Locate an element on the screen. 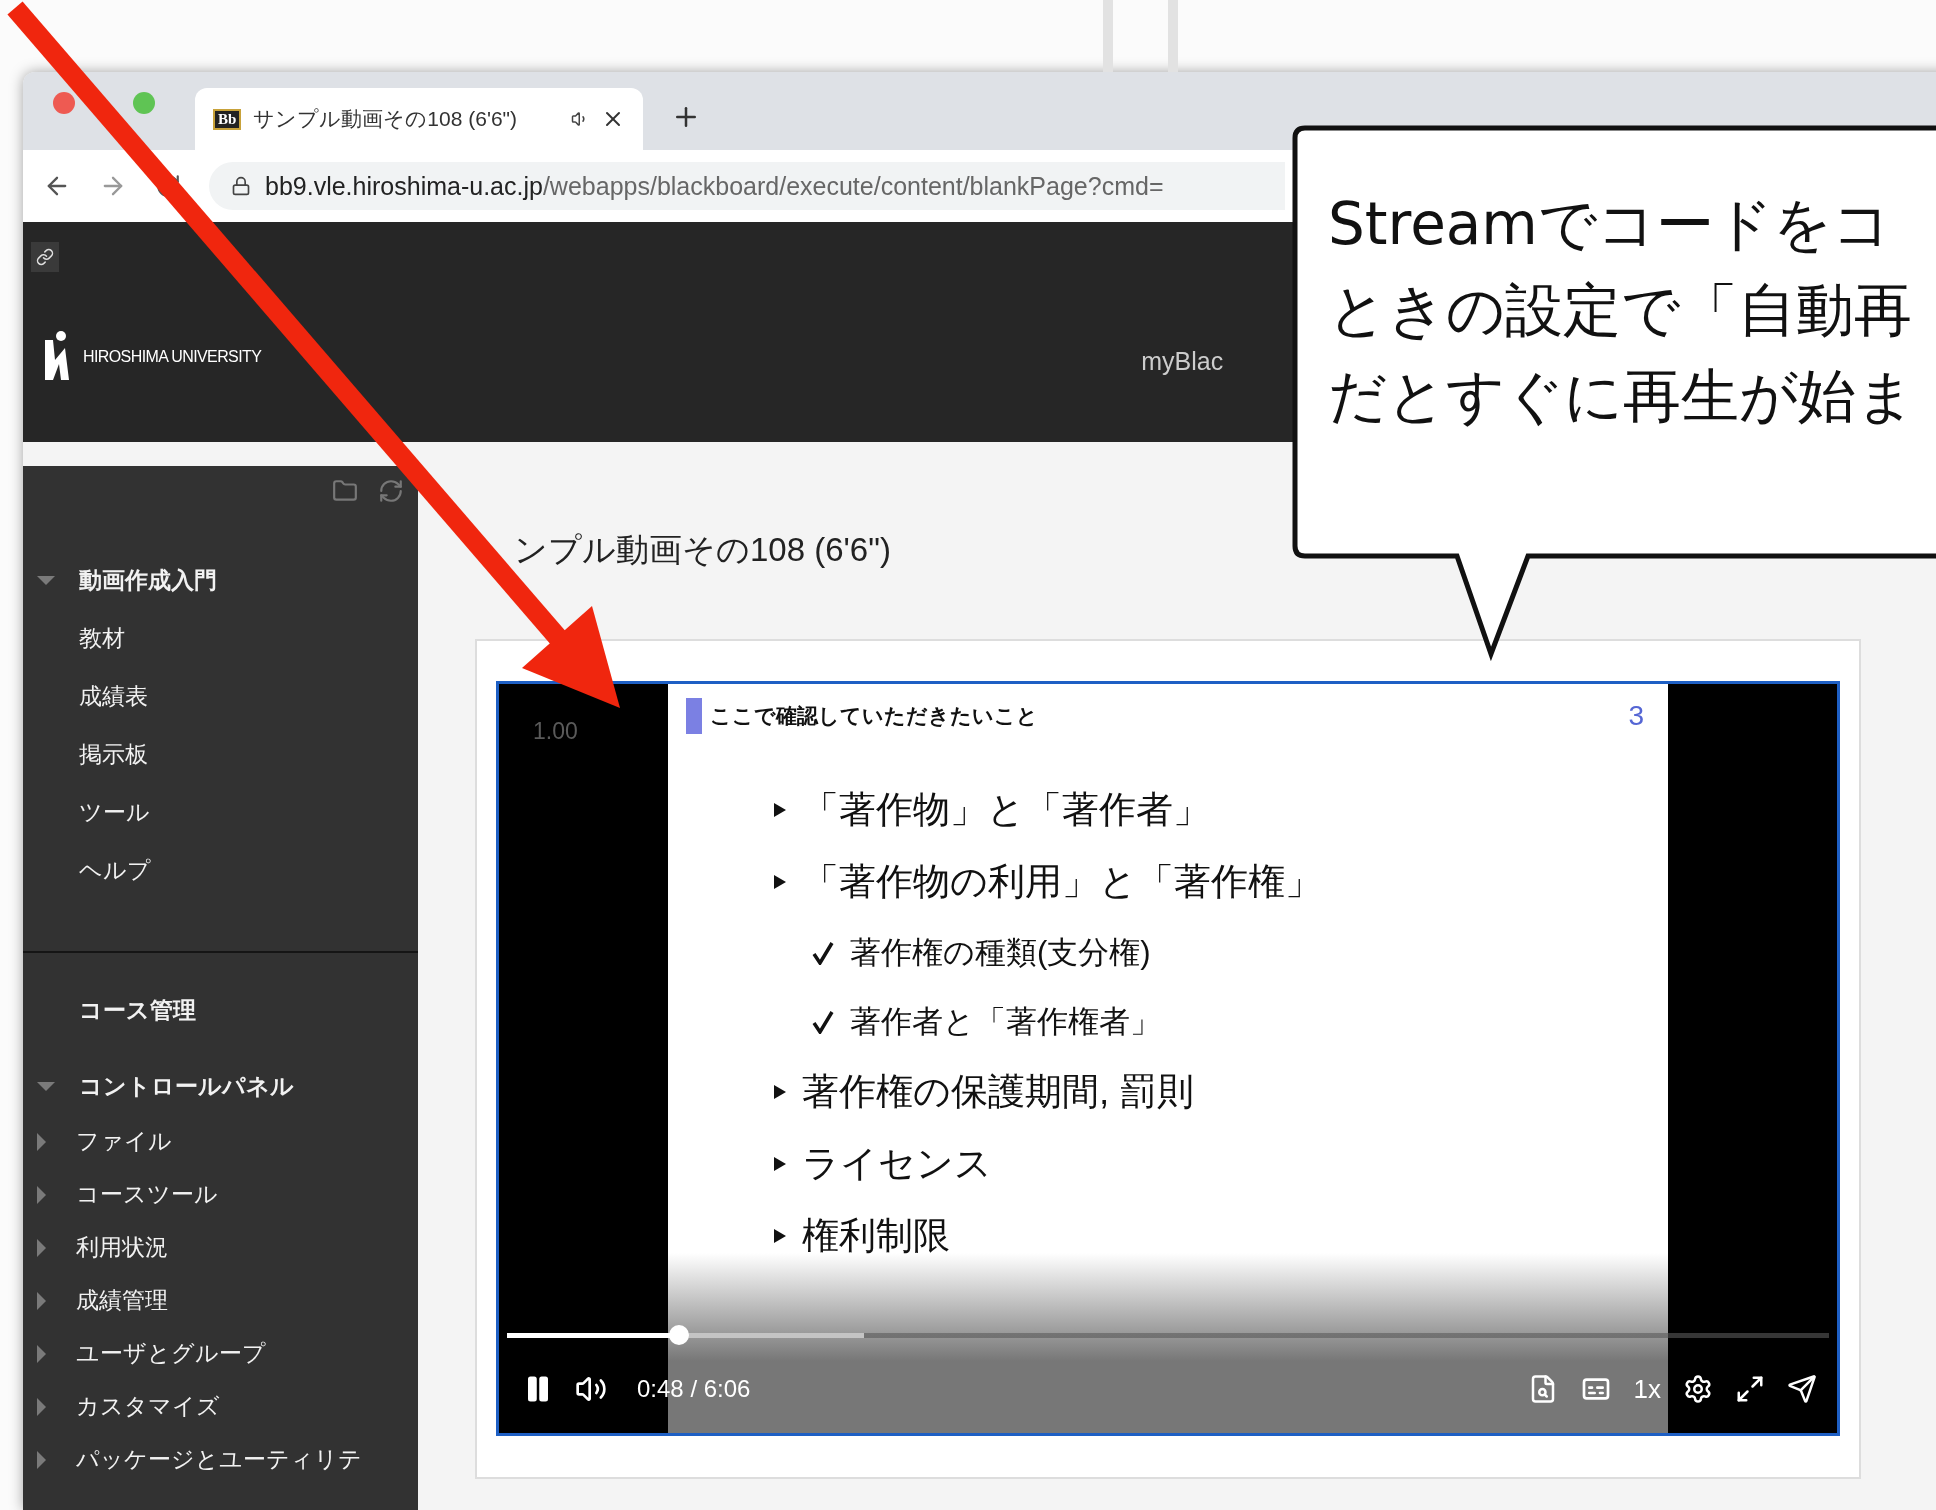 This screenshot has width=1936, height=1510. heading-marker is located at coordinates (694, 716).